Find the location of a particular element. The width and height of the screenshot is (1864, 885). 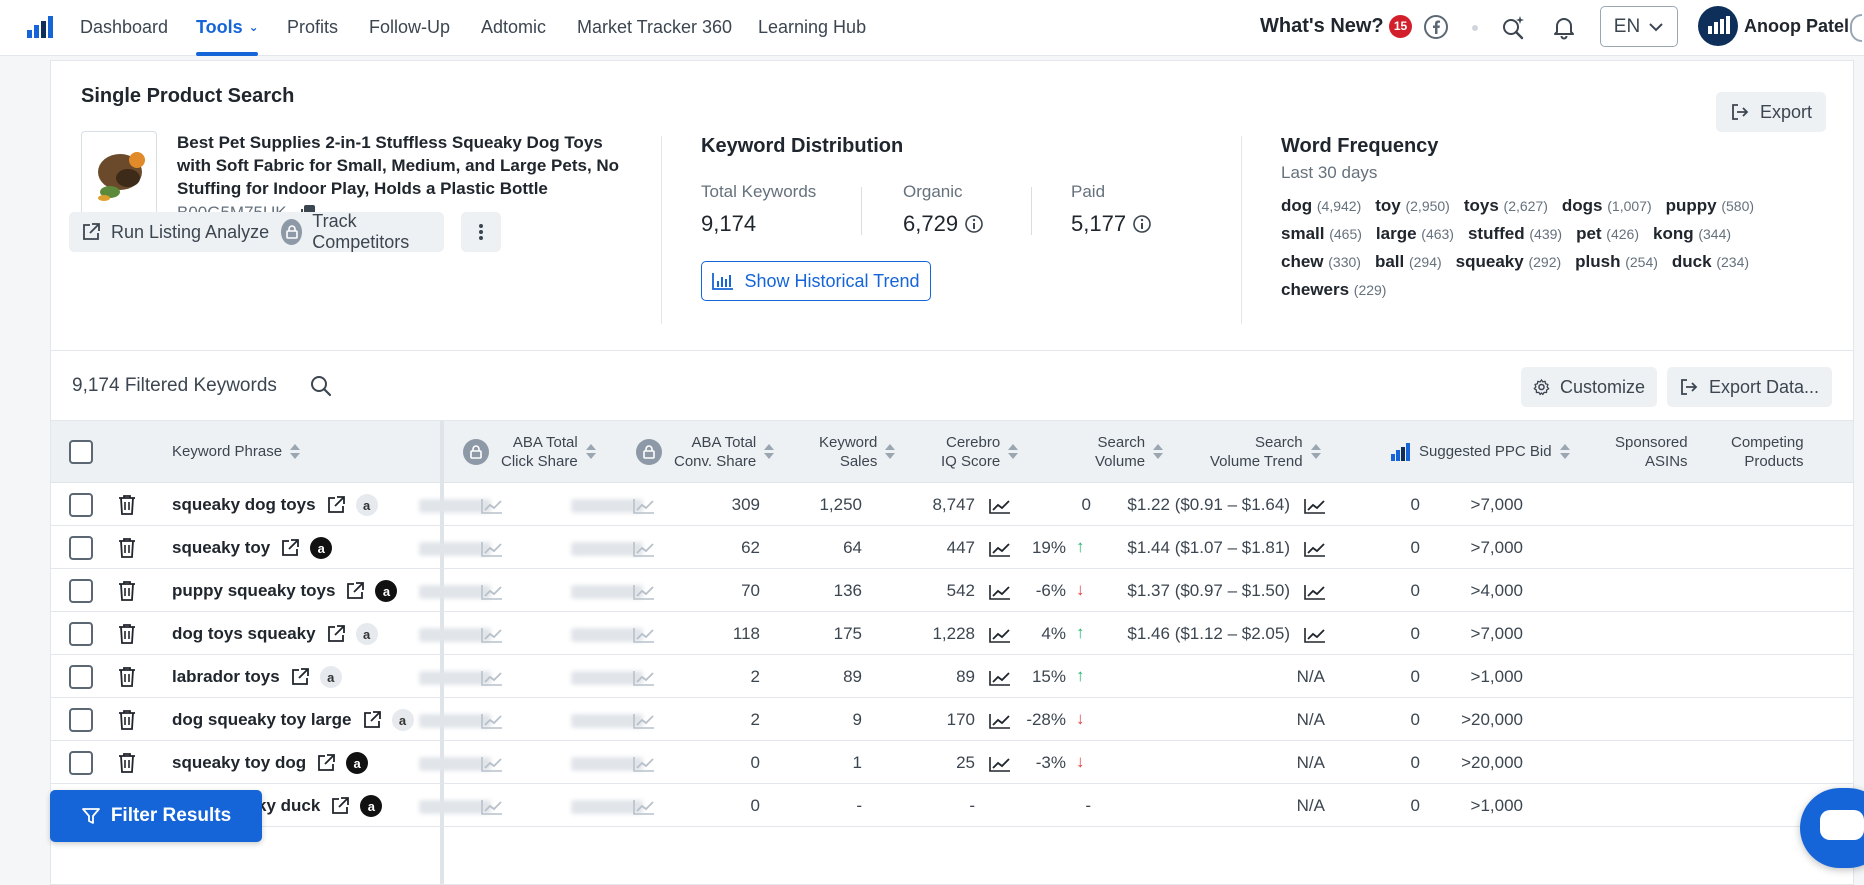

word-frequency-item: toys (2,627) is located at coordinates (1506, 206).